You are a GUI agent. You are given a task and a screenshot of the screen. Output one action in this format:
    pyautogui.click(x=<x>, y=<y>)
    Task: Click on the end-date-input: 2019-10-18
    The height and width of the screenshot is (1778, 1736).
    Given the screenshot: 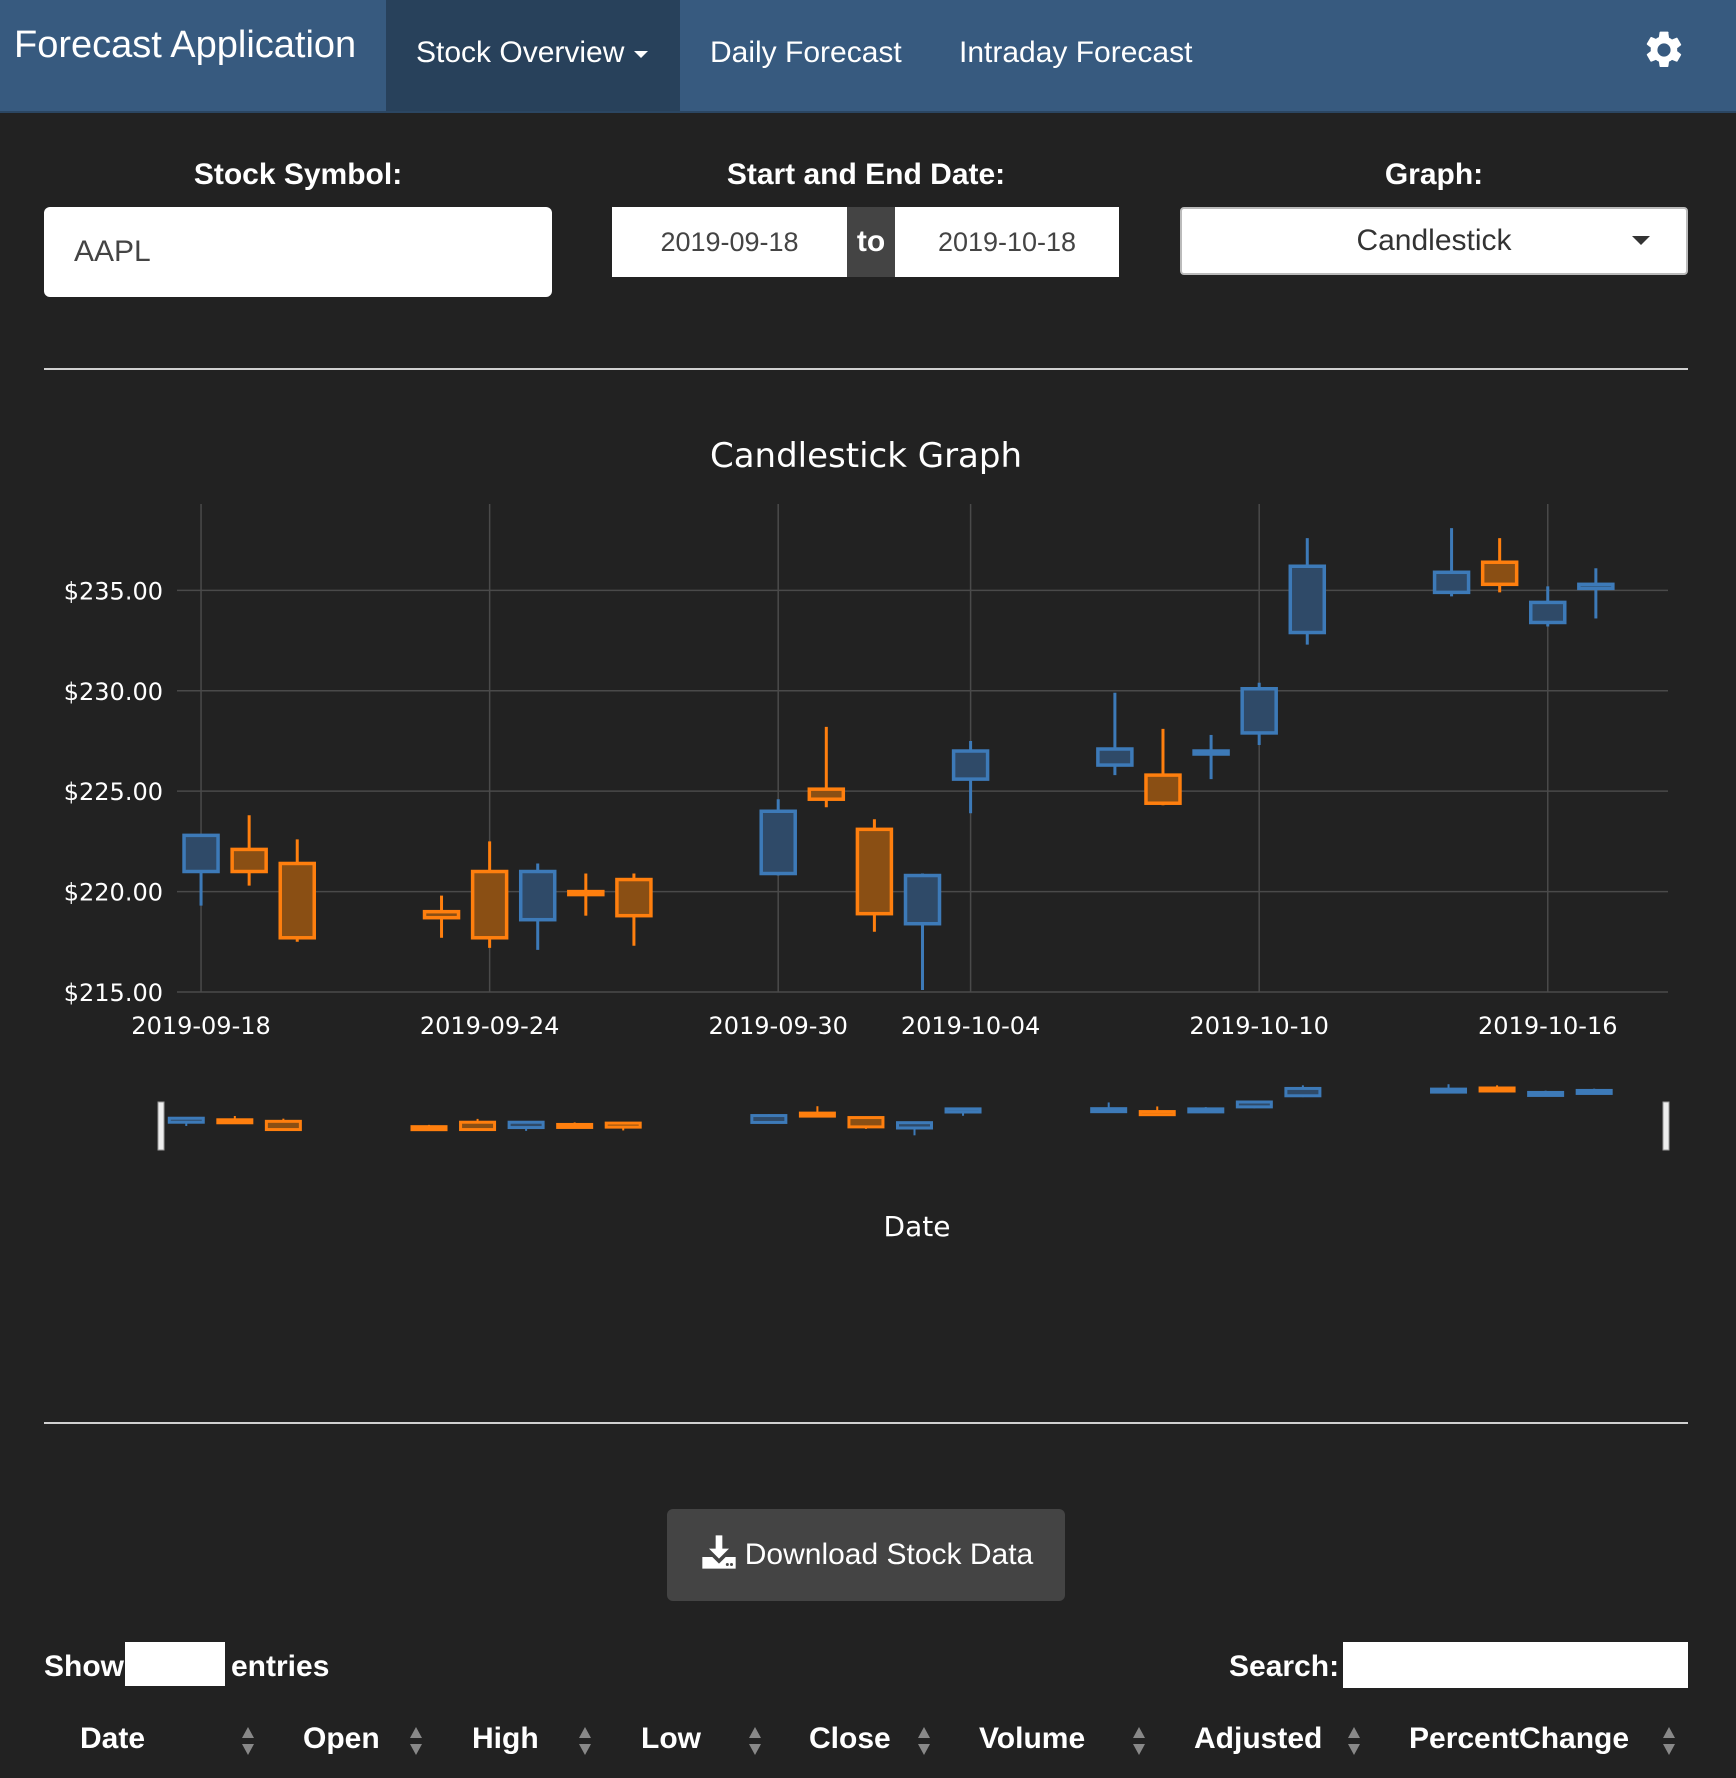 What is the action you would take?
    pyautogui.click(x=1007, y=242)
    